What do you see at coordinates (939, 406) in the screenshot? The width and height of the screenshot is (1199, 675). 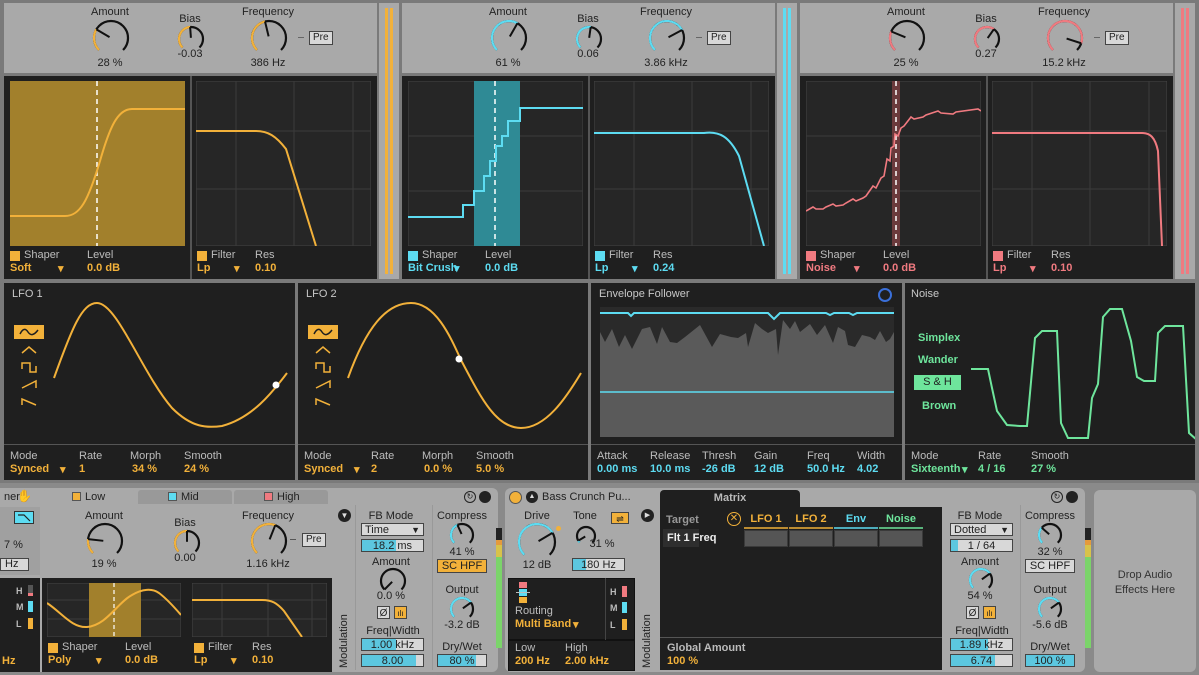 I see `noise-type-brown: Brown` at bounding box center [939, 406].